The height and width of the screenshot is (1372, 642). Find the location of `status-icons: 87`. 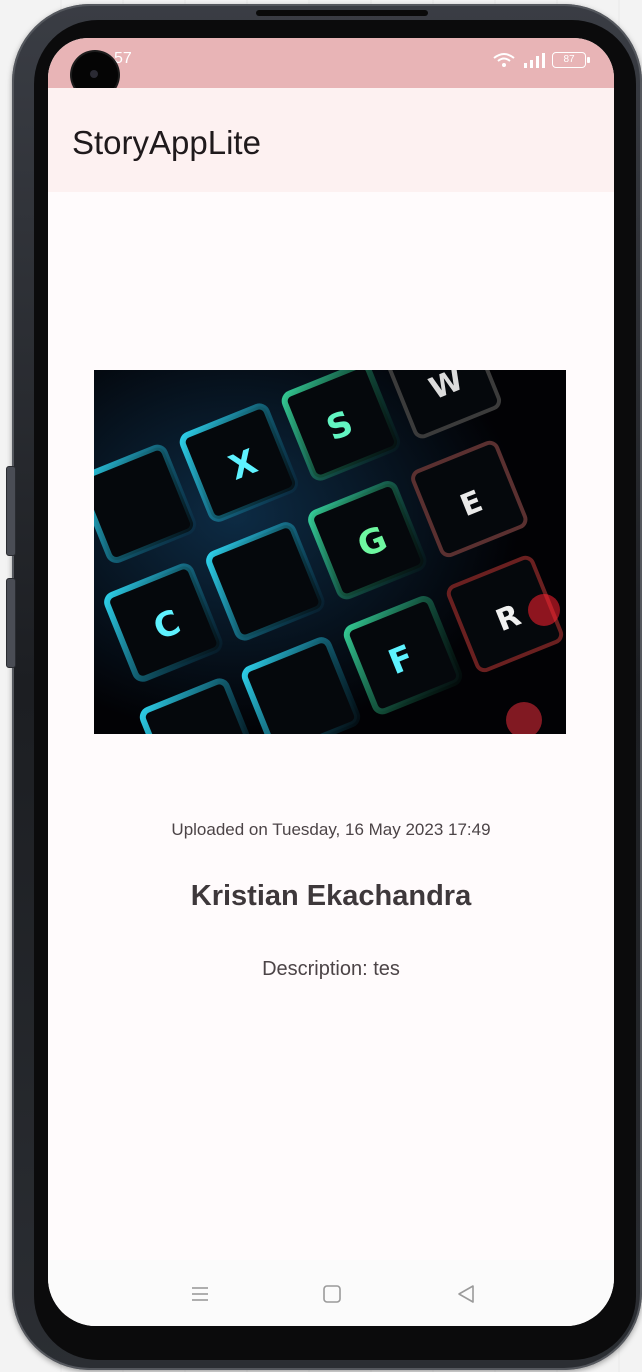

status-icons: 87 is located at coordinates (541, 60).